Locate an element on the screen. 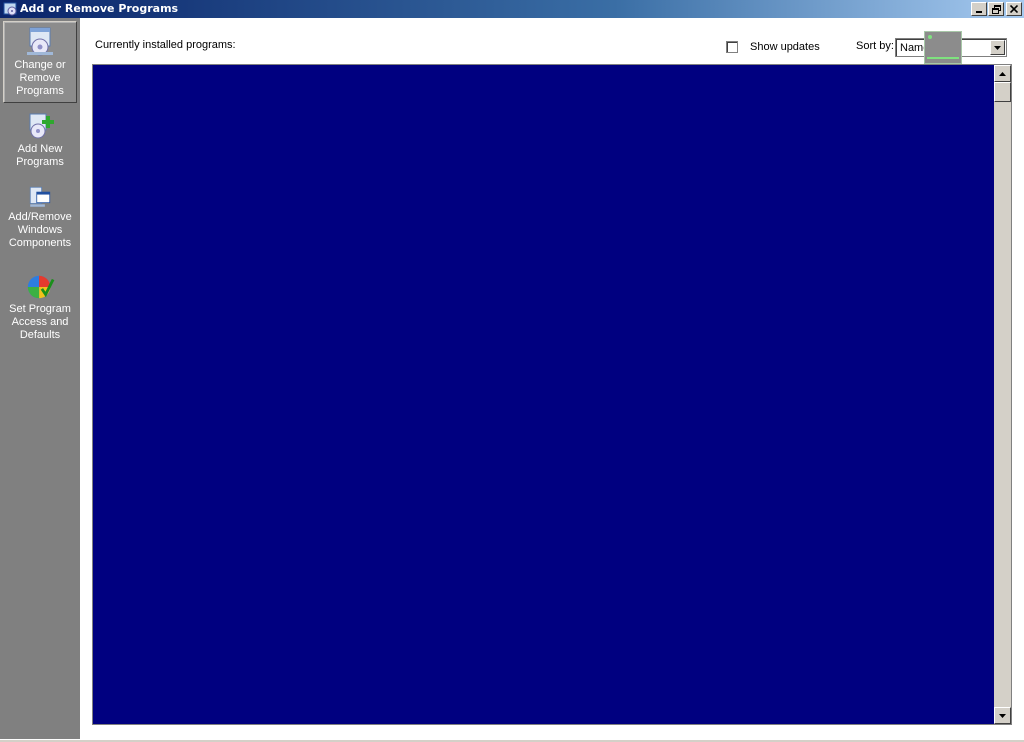 The image size is (1024, 742). chevron-down-icon is located at coordinates (997, 47).